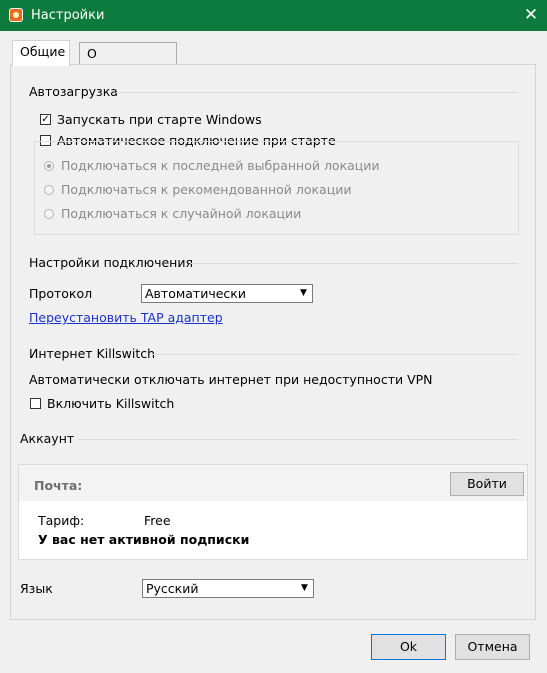 The height and width of the screenshot is (673, 547). I want to click on account-header: Почта: Войти, so click(273, 483).